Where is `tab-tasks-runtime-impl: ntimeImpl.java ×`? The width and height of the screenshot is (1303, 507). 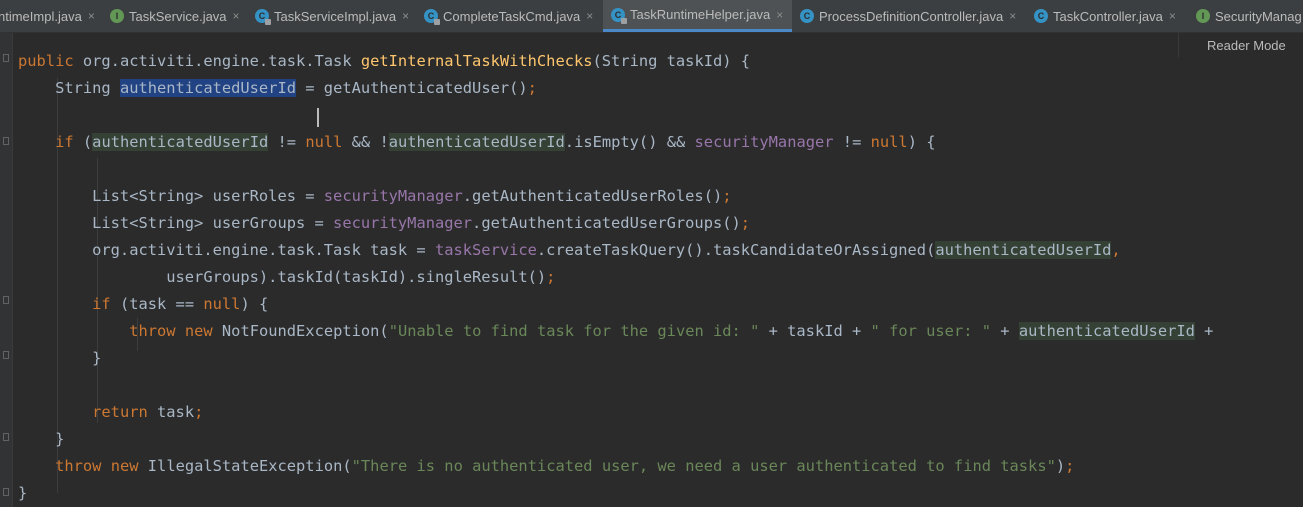 tab-tasks-runtime-impl: ntimeImpl.java × is located at coordinates (53, 16).